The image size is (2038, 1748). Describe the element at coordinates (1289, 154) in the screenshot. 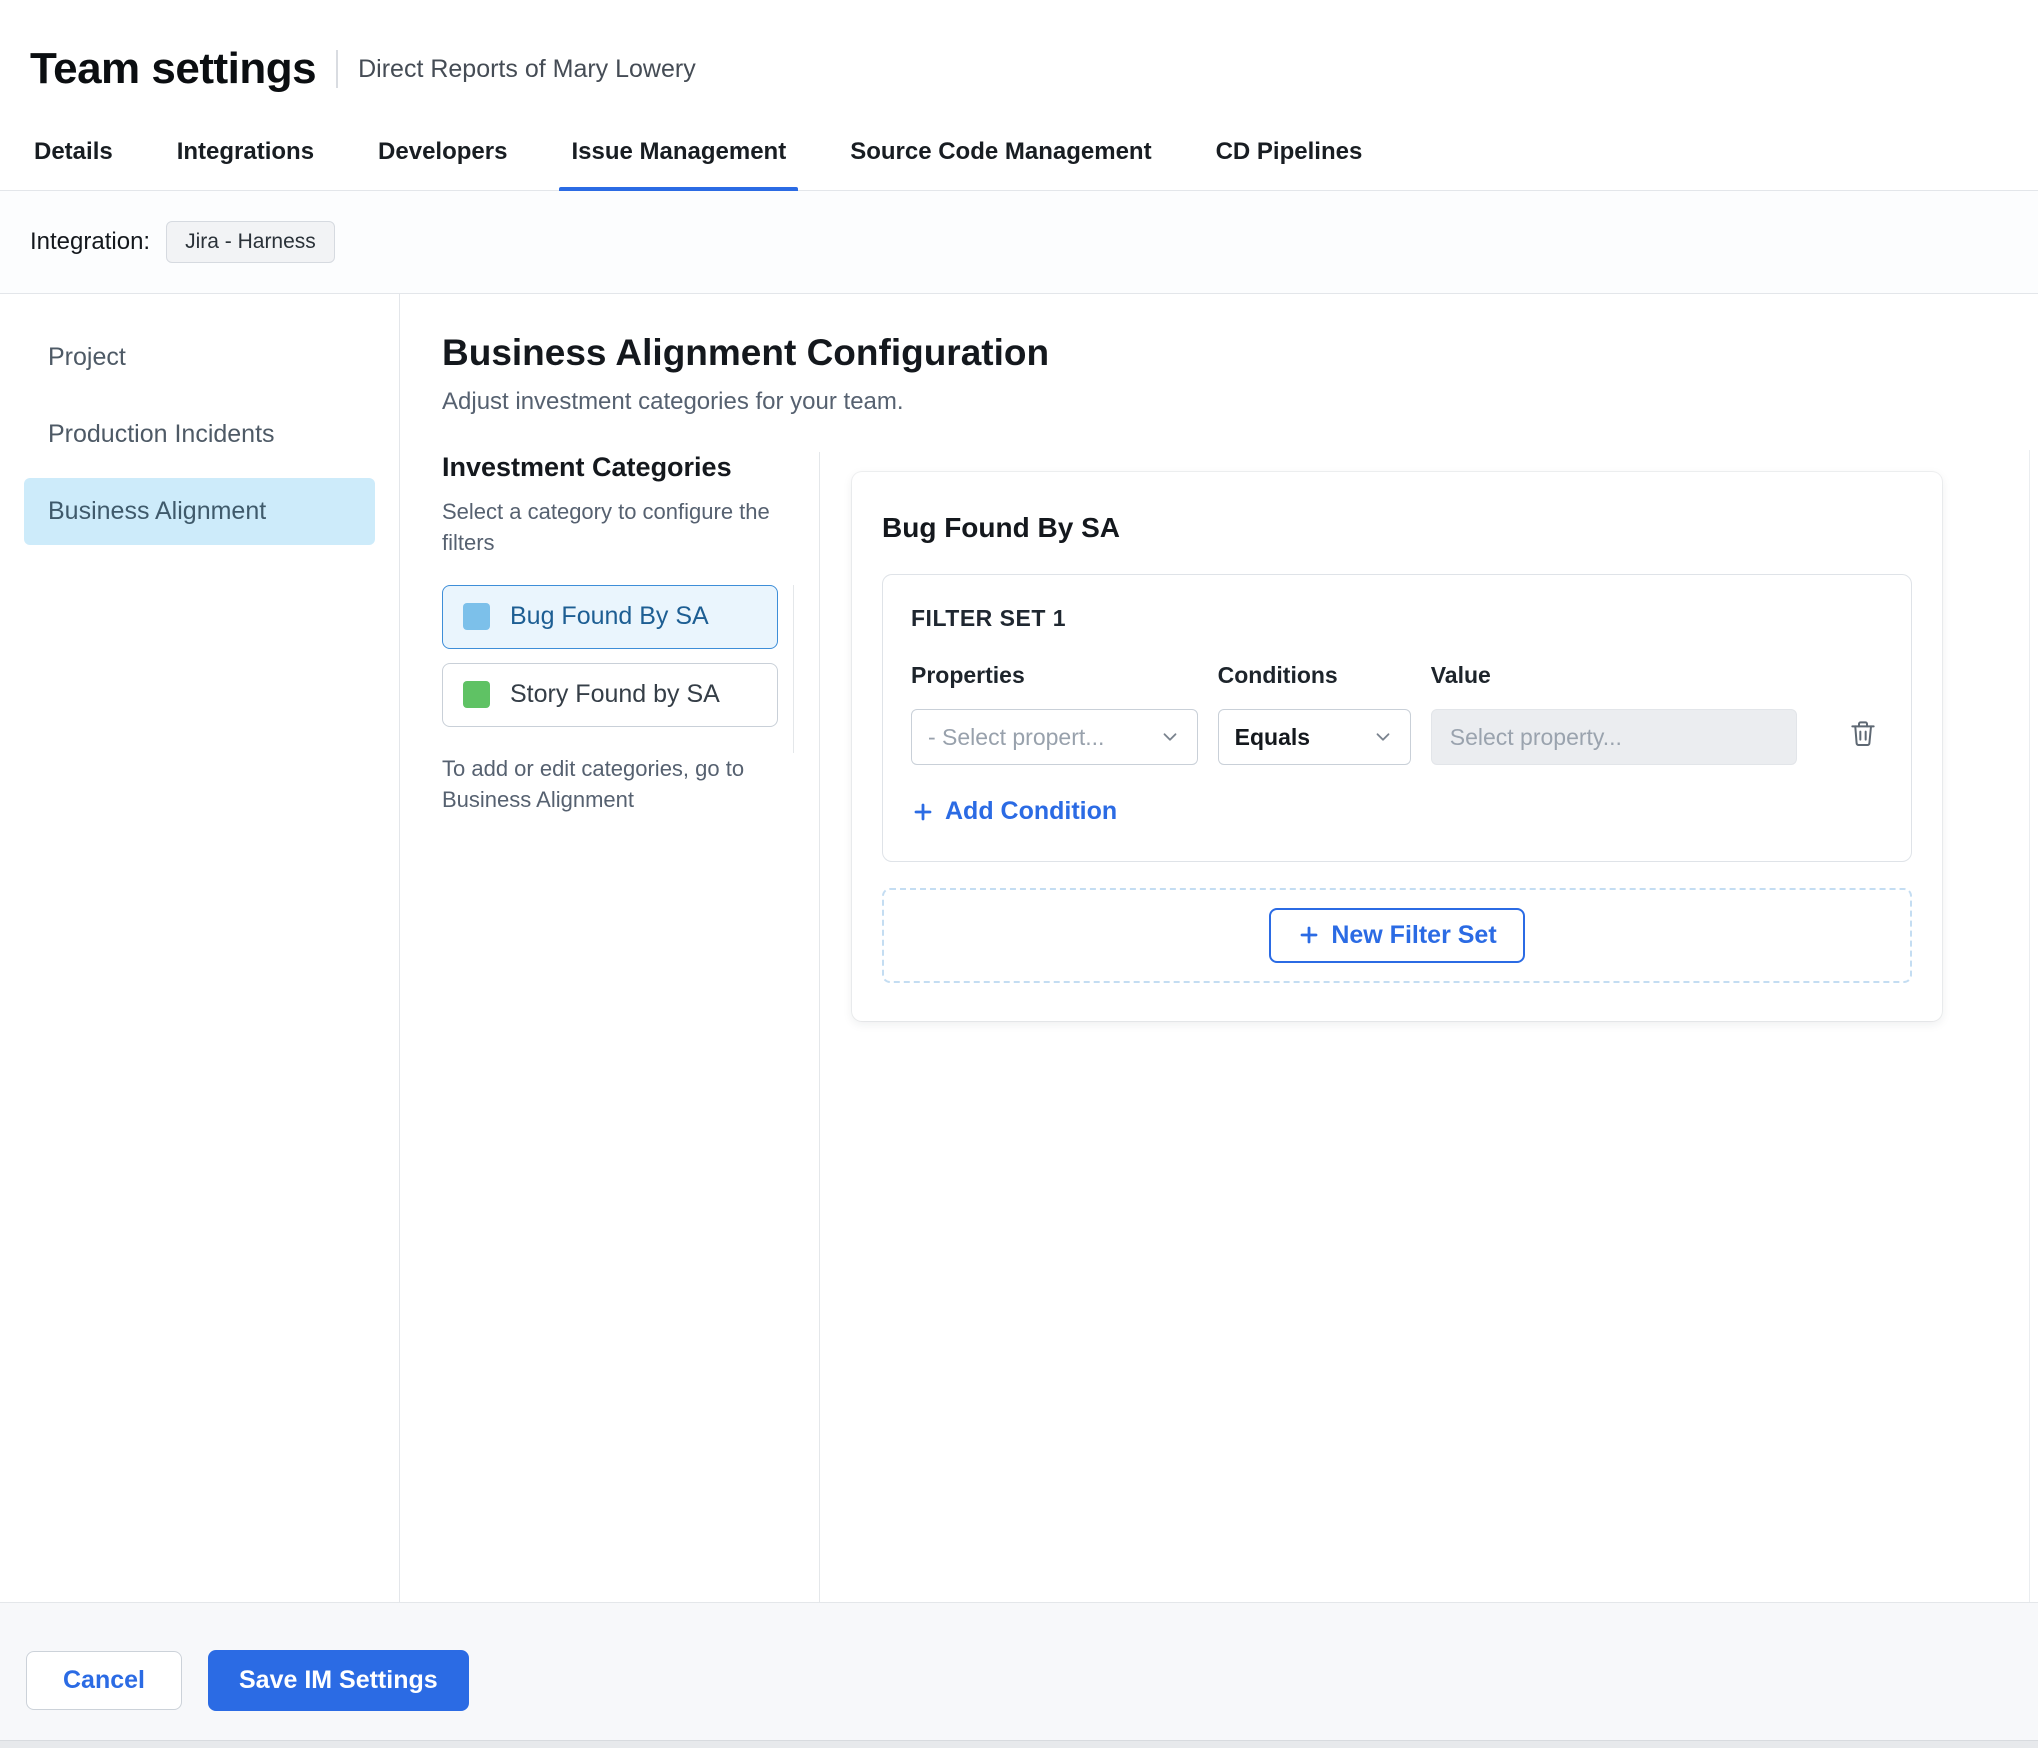

I see `tab-cd-pipelines: CD Pipelines` at that location.